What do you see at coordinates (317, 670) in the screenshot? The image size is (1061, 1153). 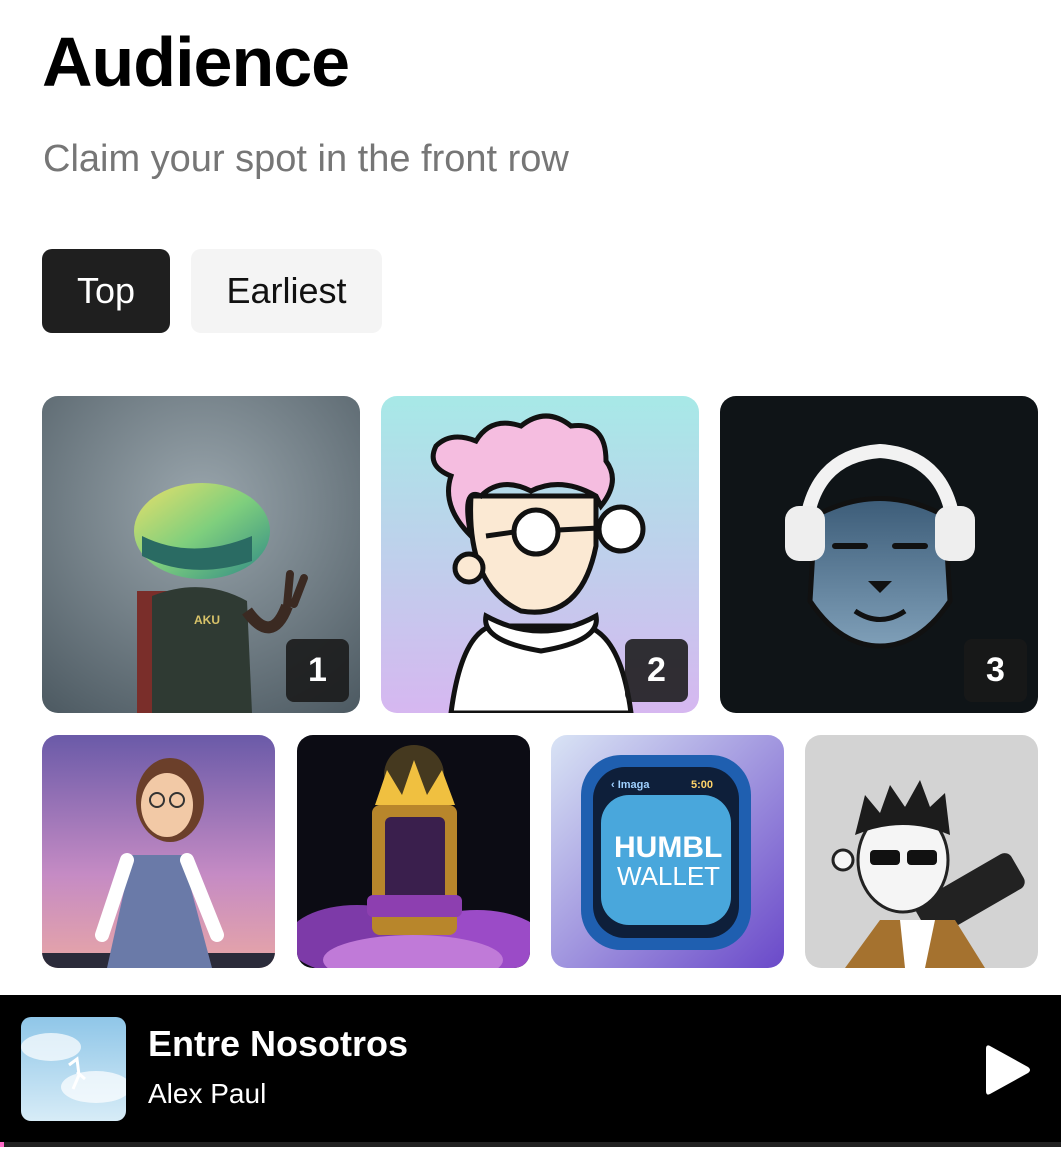 I see `rank-badge: 1` at bounding box center [317, 670].